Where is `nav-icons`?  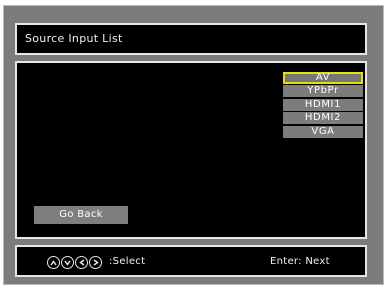 nav-icons is located at coordinates (75, 262).